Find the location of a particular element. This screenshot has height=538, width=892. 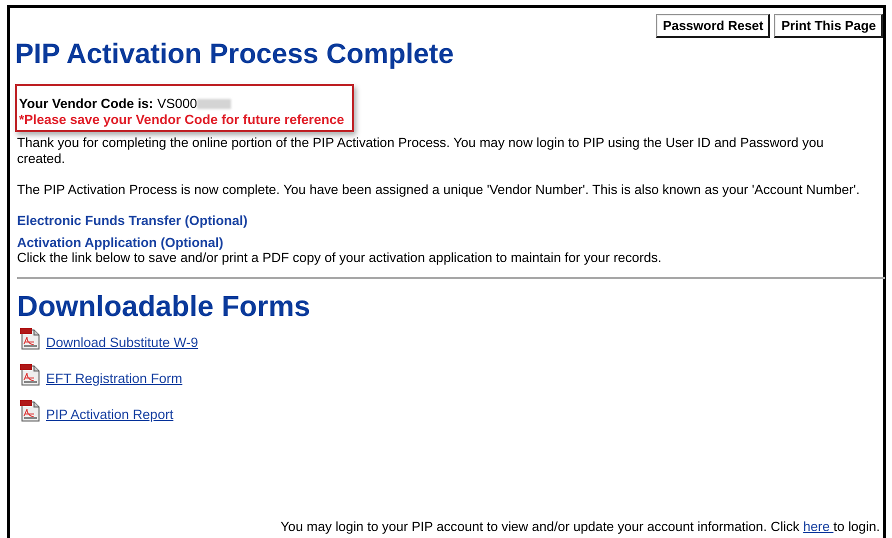

form-link: EFT Registration Form is located at coordinates (114, 378).